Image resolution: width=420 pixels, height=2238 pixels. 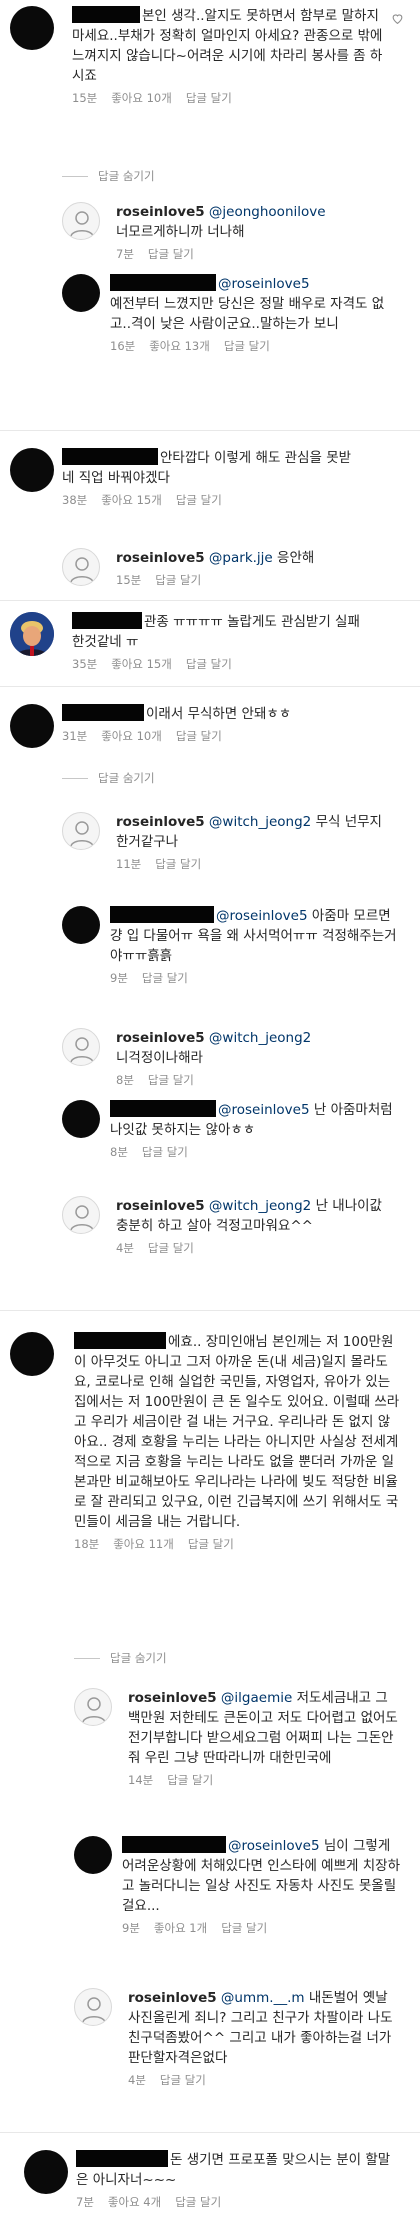 I want to click on comment-meta: 15분 답글 달기, so click(x=254, y=580).